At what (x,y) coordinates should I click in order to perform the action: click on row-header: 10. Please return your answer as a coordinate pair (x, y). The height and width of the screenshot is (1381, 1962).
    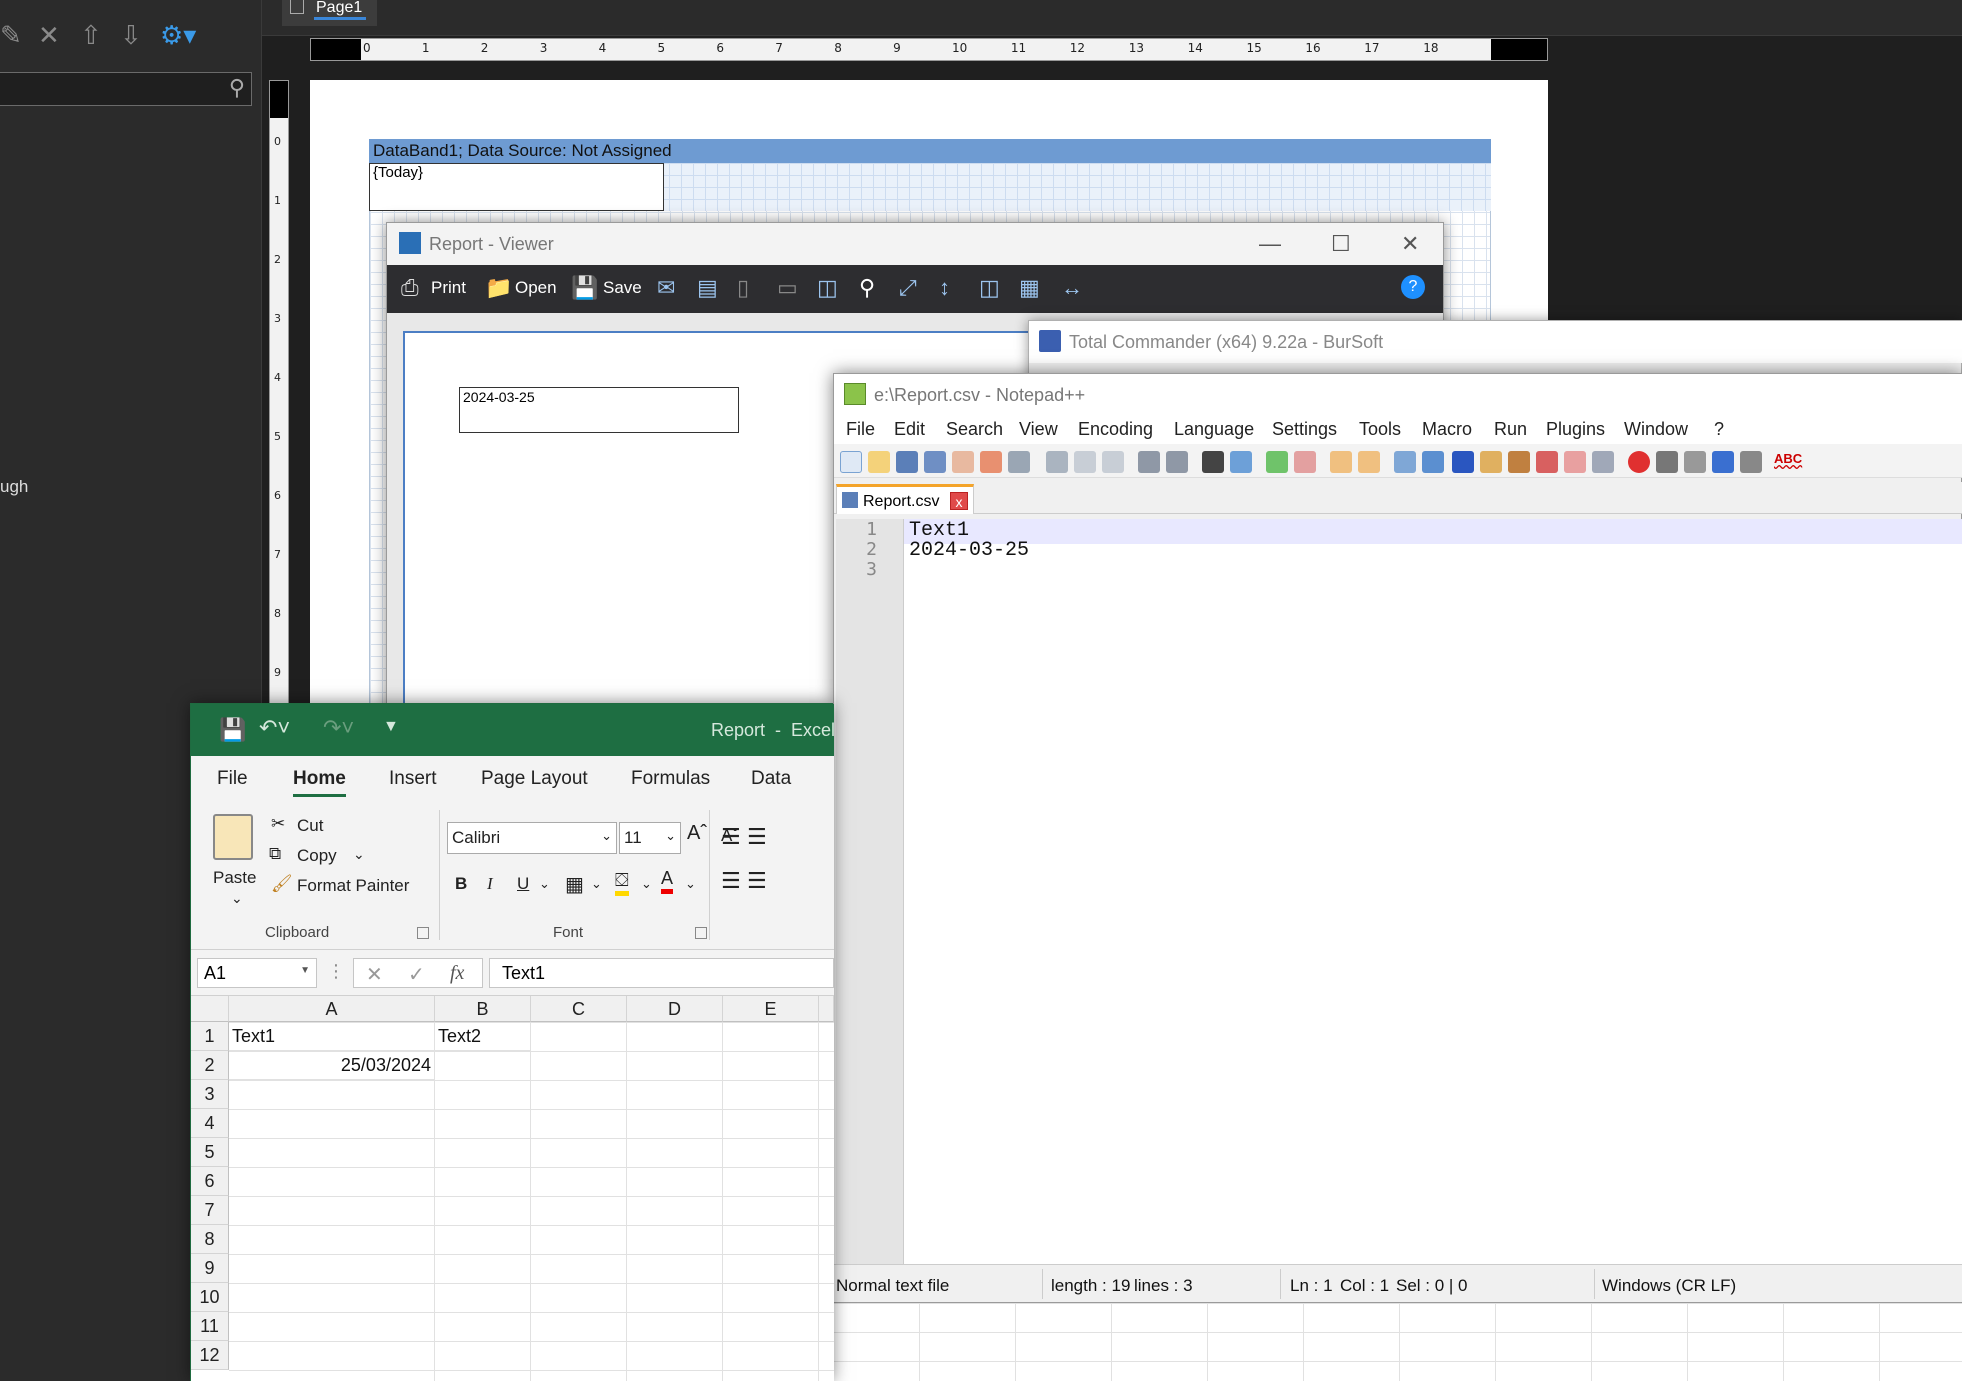
    Looking at the image, I should click on (210, 1297).